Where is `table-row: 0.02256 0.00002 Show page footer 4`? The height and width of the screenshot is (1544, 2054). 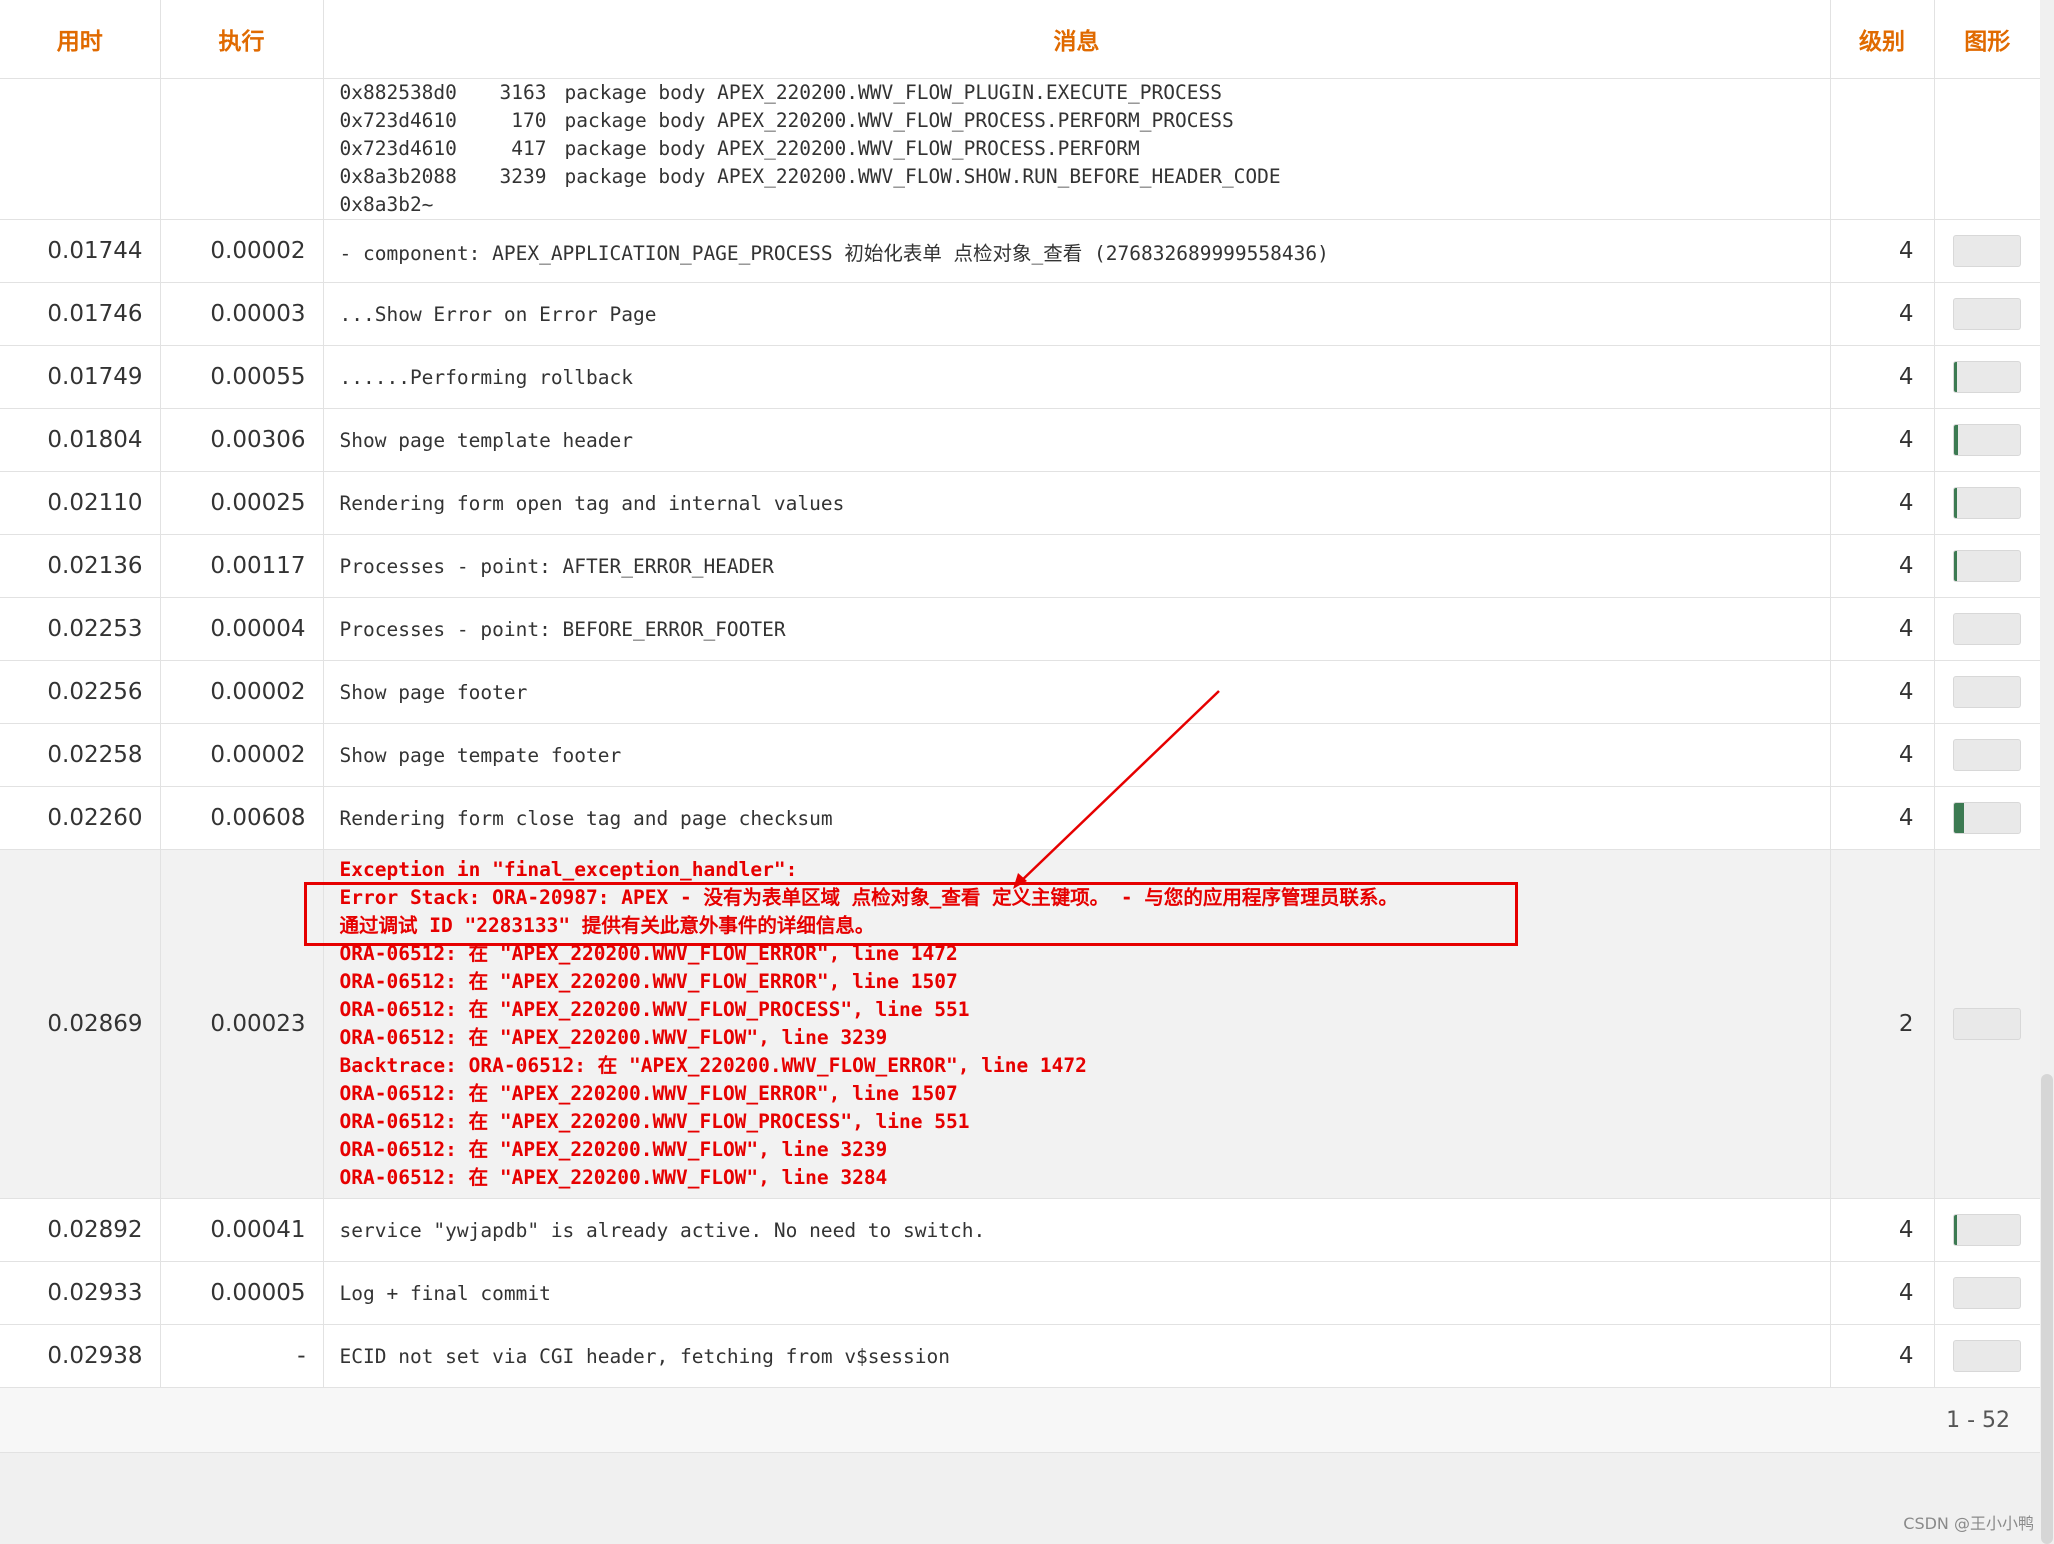 table-row: 0.02256 0.00002 Show page footer 4 is located at coordinates (1020, 692).